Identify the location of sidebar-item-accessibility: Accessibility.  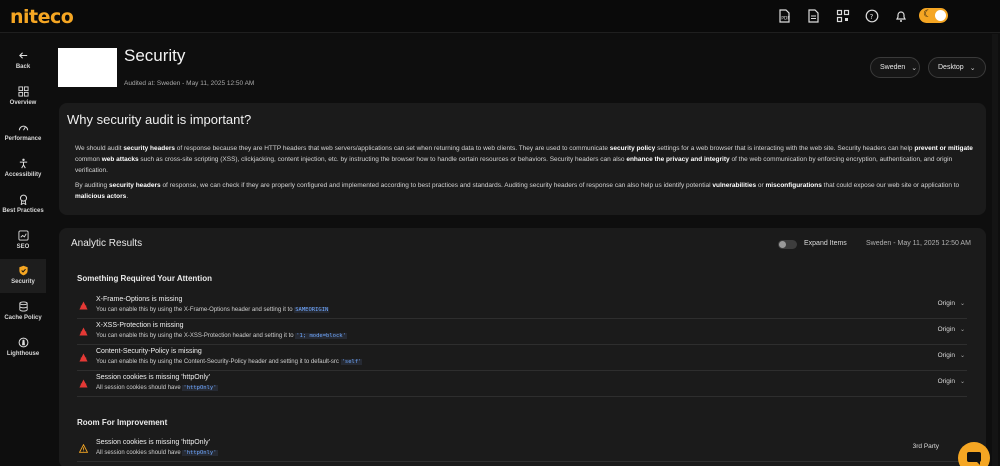
(23, 169).